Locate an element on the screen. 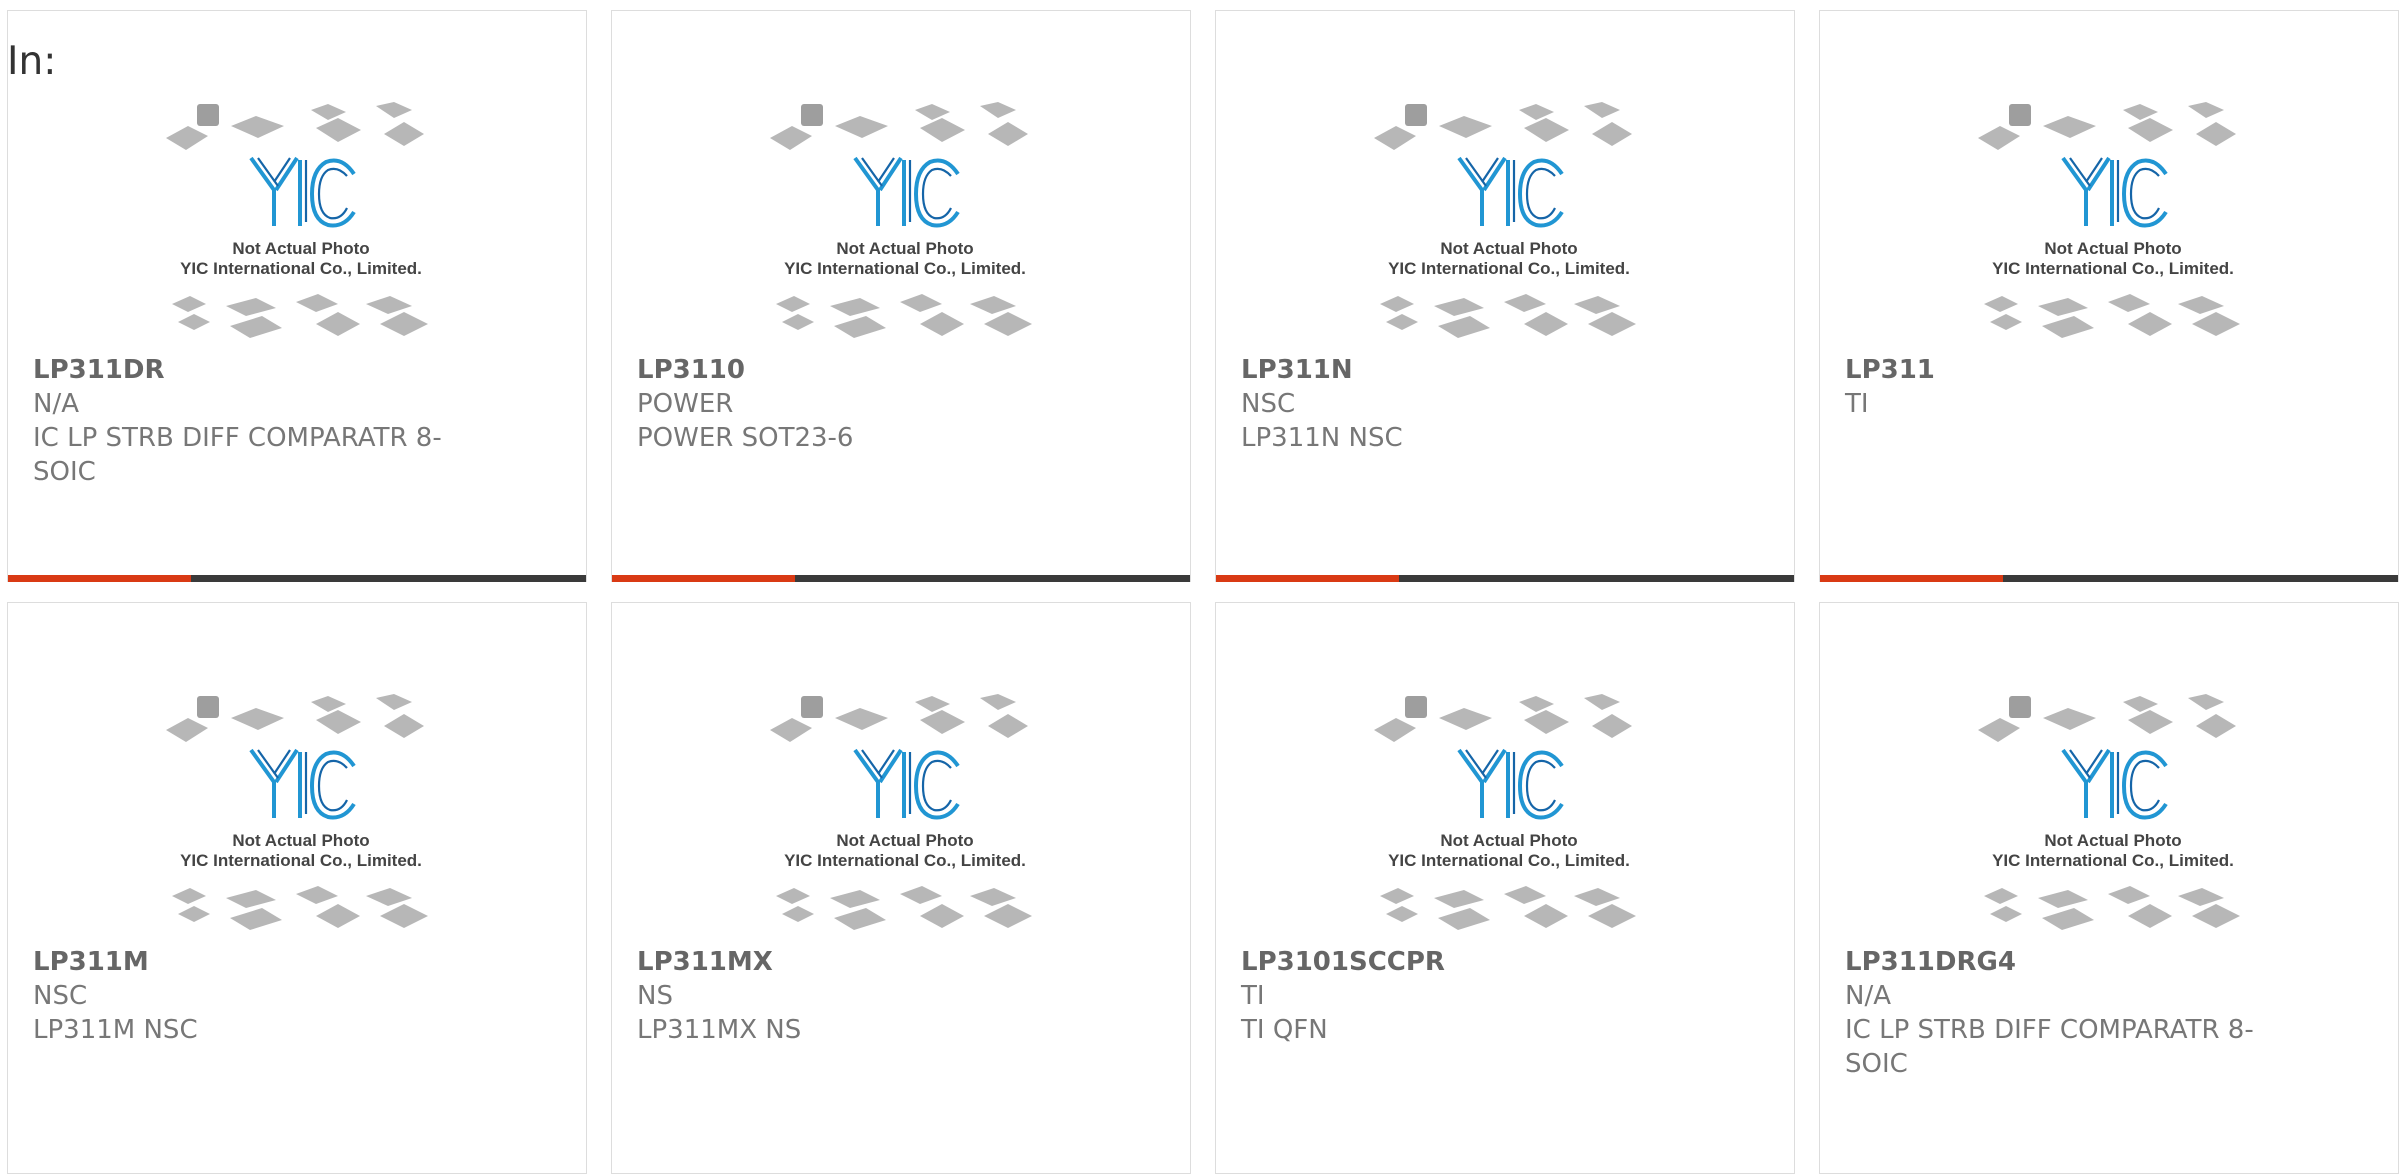  product-info: LP311 TI is located at coordinates (2060, 387).